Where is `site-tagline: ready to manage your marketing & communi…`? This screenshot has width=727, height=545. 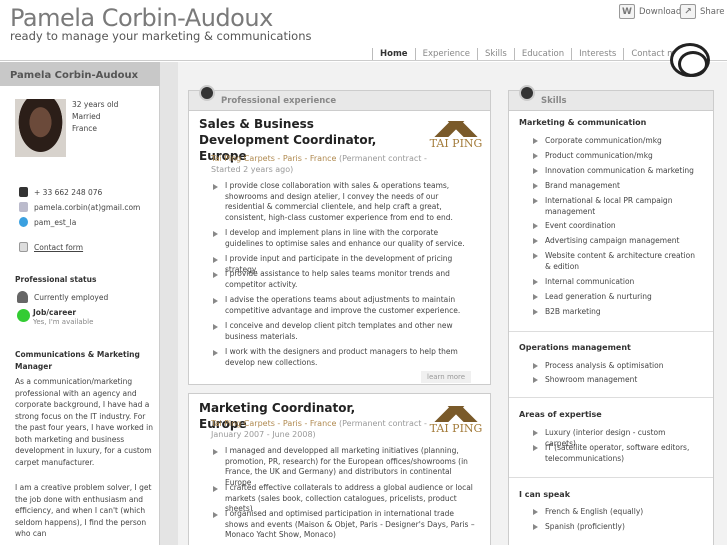 site-tagline: ready to manage your marketing & communi… is located at coordinates (161, 36).